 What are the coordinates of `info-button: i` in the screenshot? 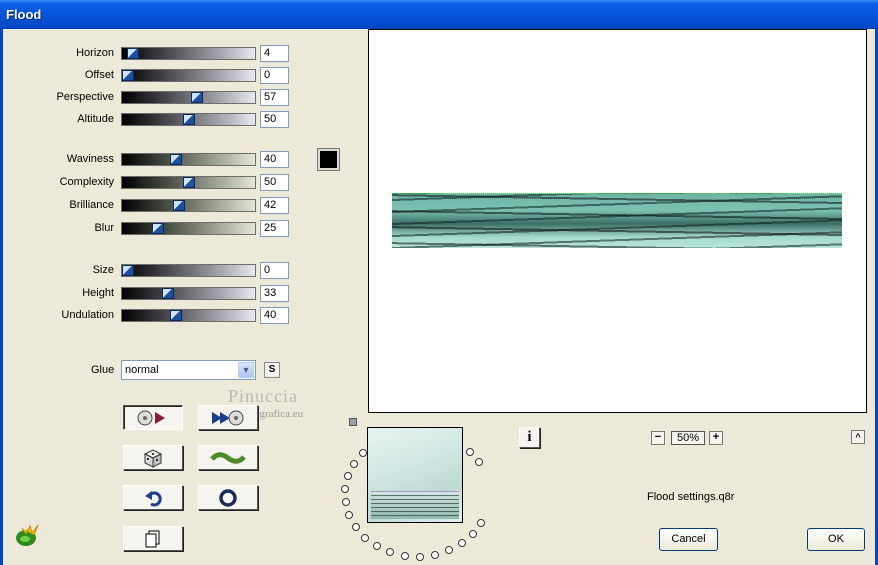 It's located at (529, 437).